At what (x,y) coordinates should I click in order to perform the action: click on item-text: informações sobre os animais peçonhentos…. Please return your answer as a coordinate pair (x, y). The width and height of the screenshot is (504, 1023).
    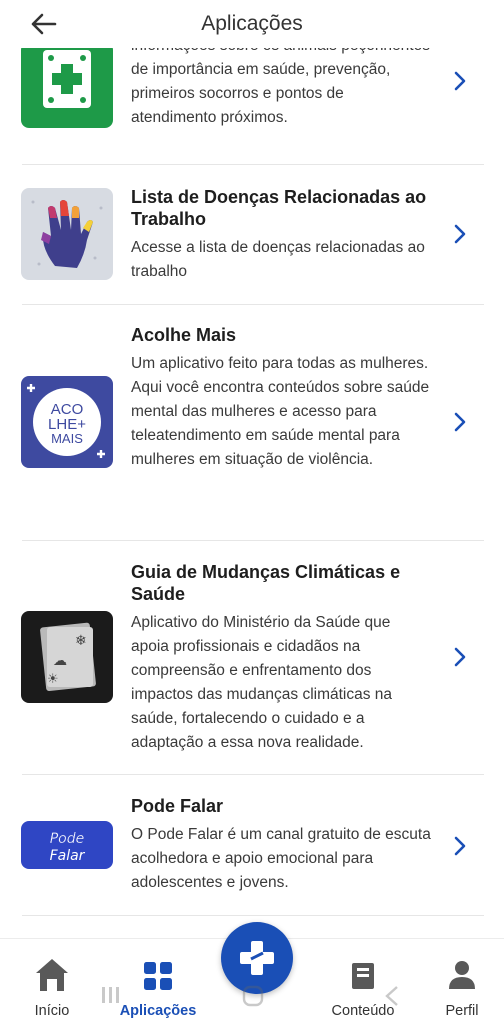
    Looking at the image, I should click on (281, 89).